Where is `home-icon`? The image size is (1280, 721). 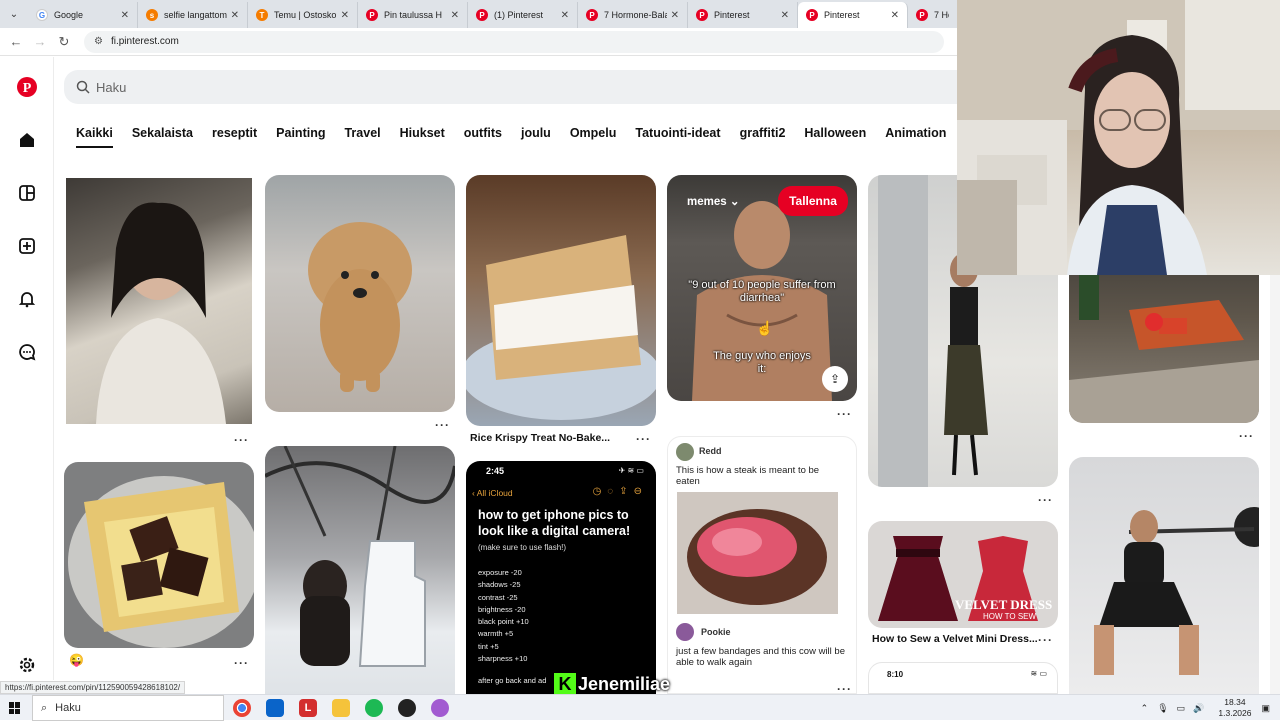 home-icon is located at coordinates (27, 140).